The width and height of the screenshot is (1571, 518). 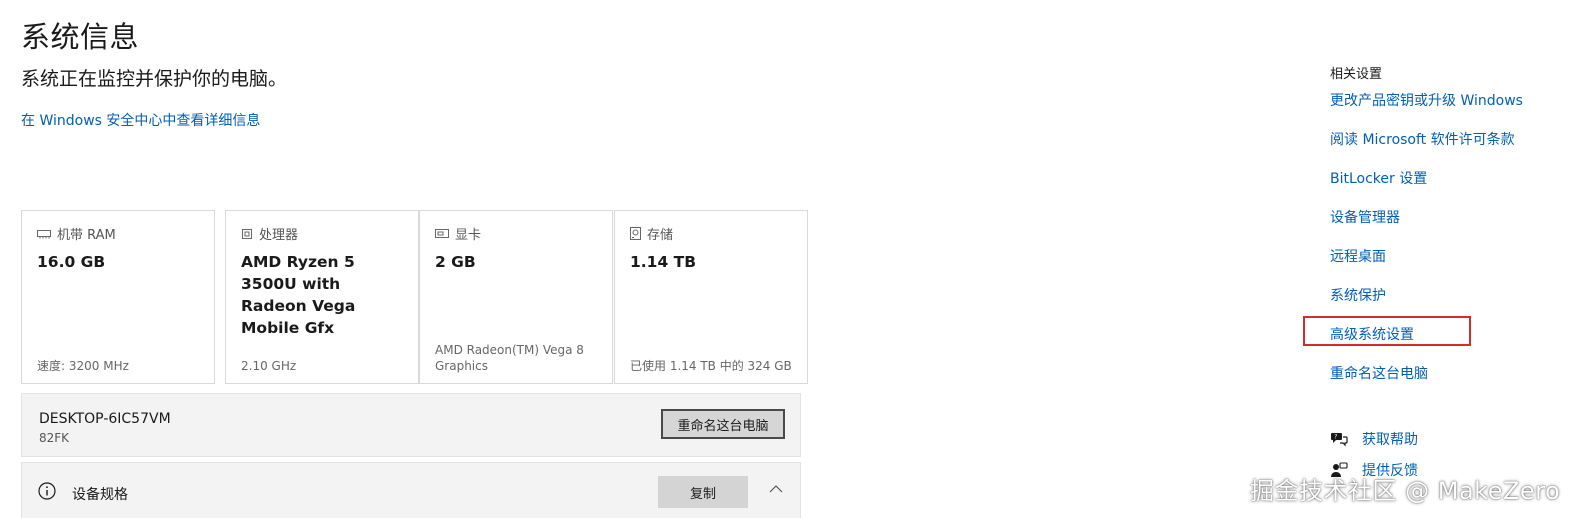 What do you see at coordinates (455, 262) in the screenshot?
I see `graphics-value: 2 GB` at bounding box center [455, 262].